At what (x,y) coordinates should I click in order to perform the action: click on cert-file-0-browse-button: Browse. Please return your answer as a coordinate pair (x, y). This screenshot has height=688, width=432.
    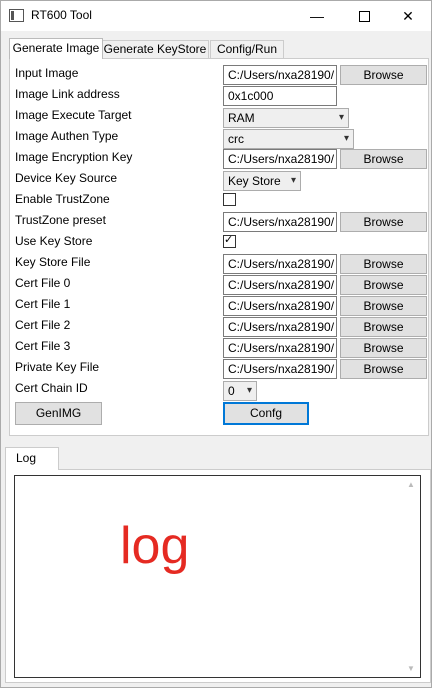
    Looking at the image, I should click on (383, 285).